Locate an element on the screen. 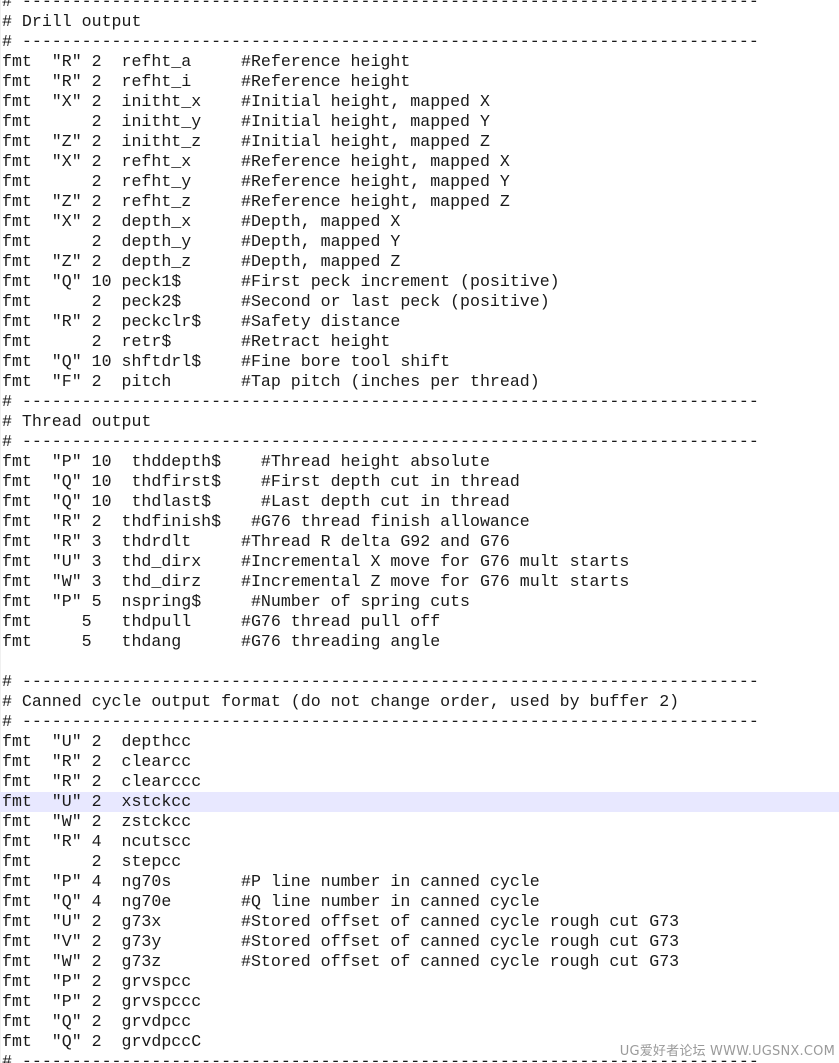 The width and height of the screenshot is (839, 1063). code-line: fmt 2 depth_y #Depth, mapped Y is located at coordinates (419, 242).